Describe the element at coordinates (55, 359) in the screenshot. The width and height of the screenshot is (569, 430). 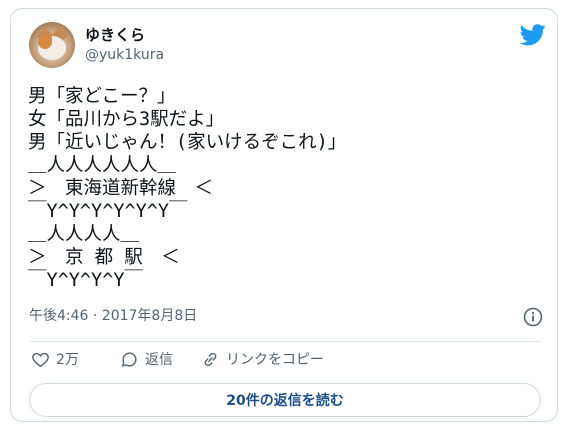
I see `like-button: 2万` at that location.